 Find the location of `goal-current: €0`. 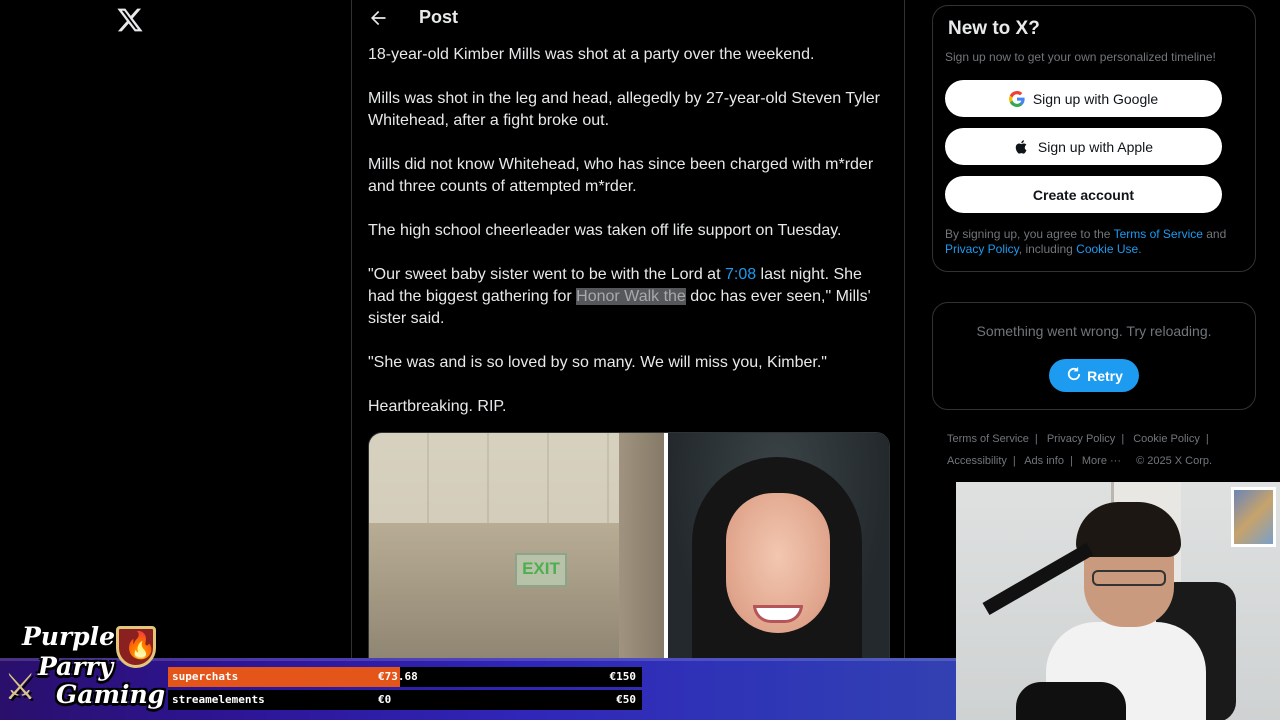

goal-current: €0 is located at coordinates (385, 699).